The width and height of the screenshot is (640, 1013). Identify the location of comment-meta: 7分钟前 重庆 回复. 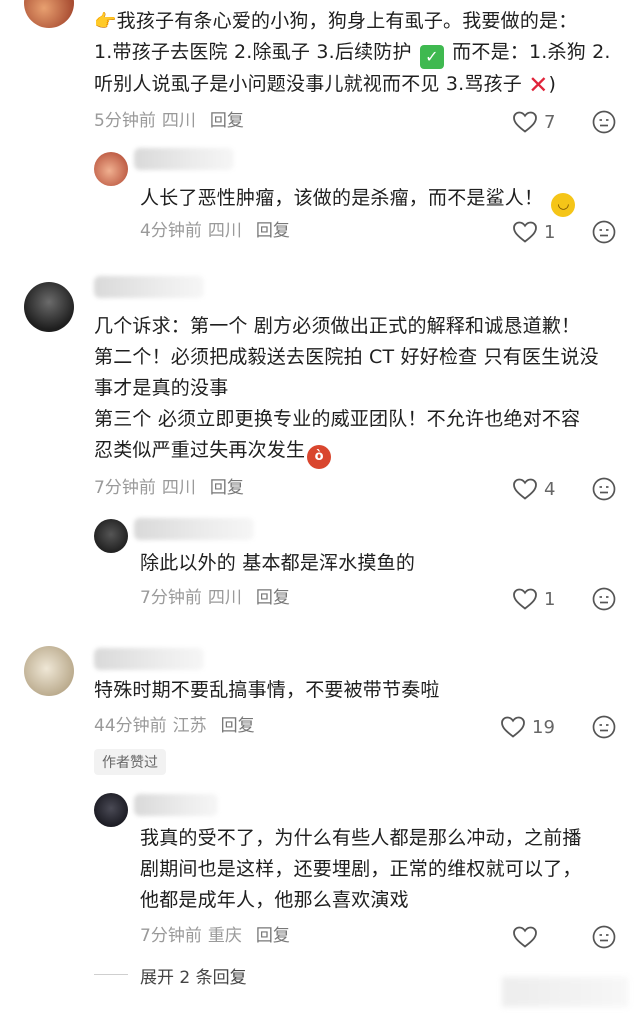
(215, 936).